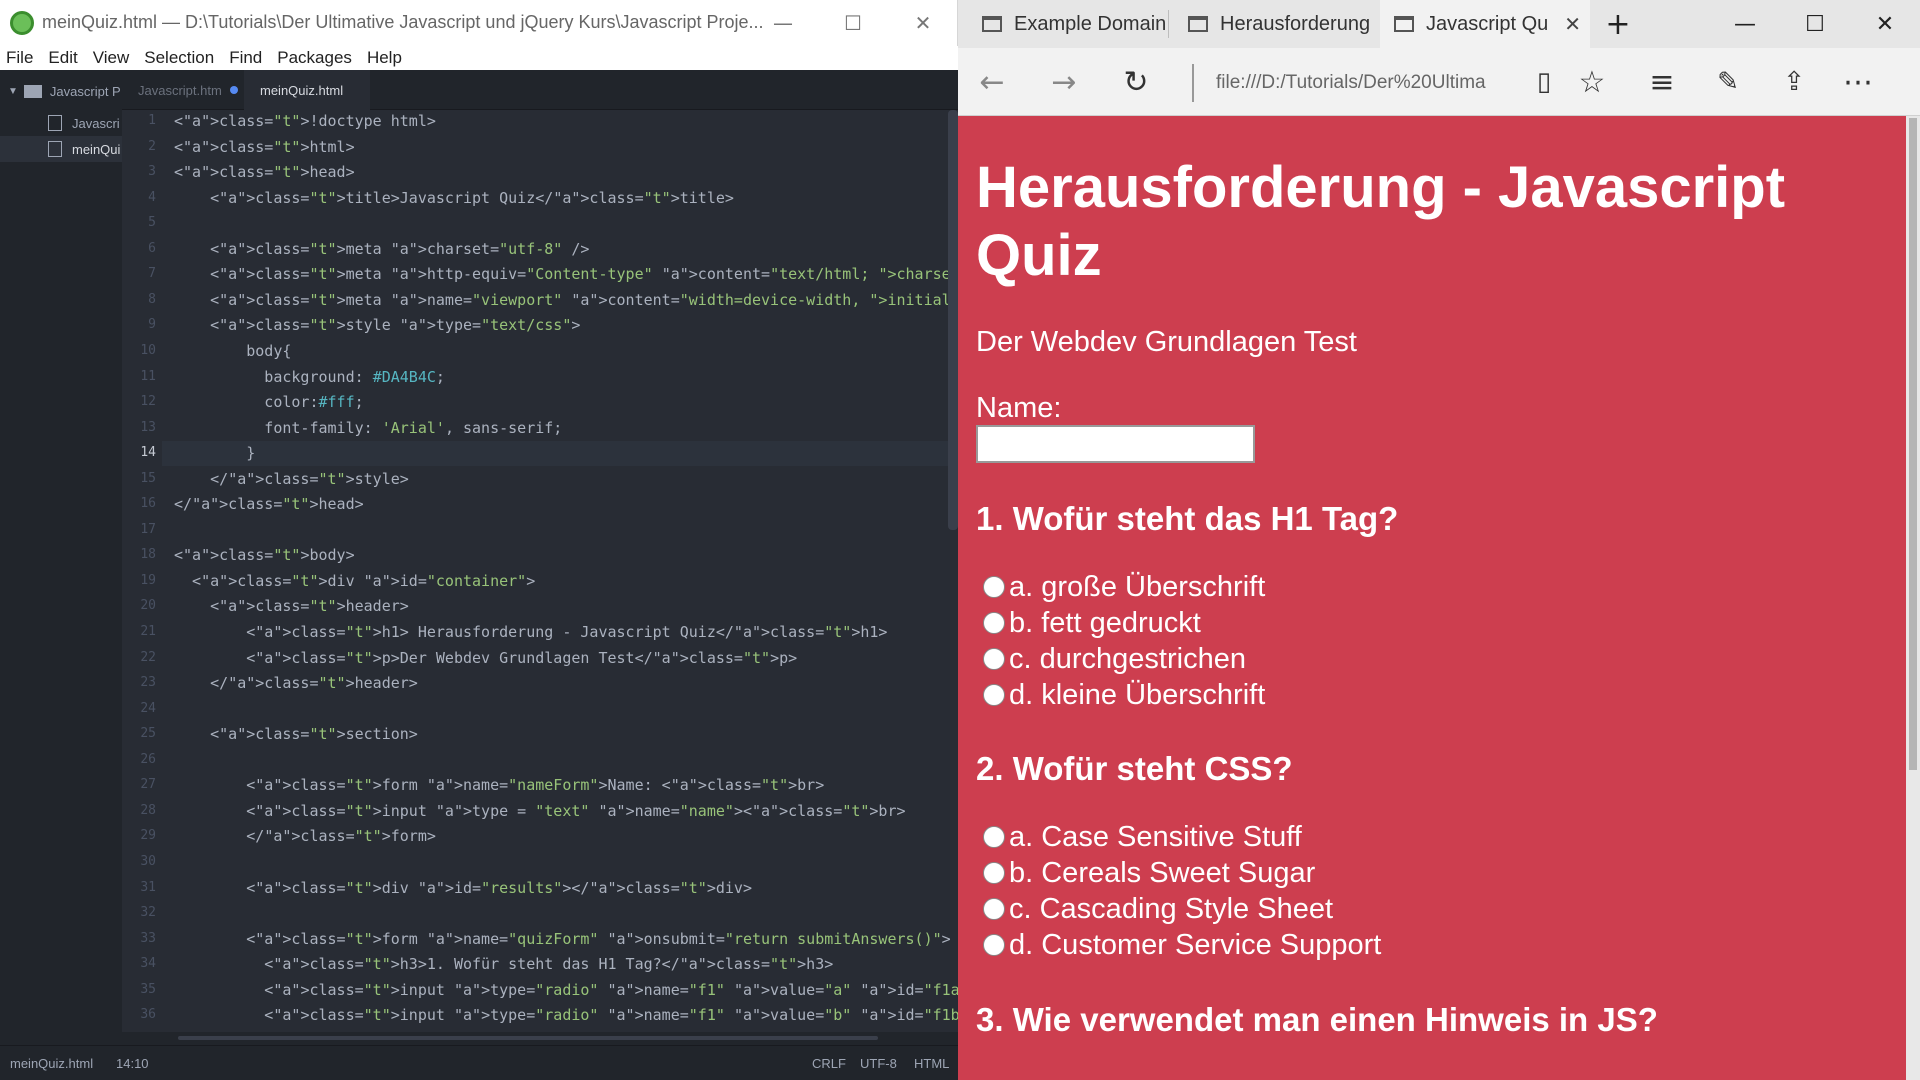 This screenshot has height=1080, width=1920. What do you see at coordinates (305, 836) in the screenshot?
I see `code-line: </"a">class="t">form>` at bounding box center [305, 836].